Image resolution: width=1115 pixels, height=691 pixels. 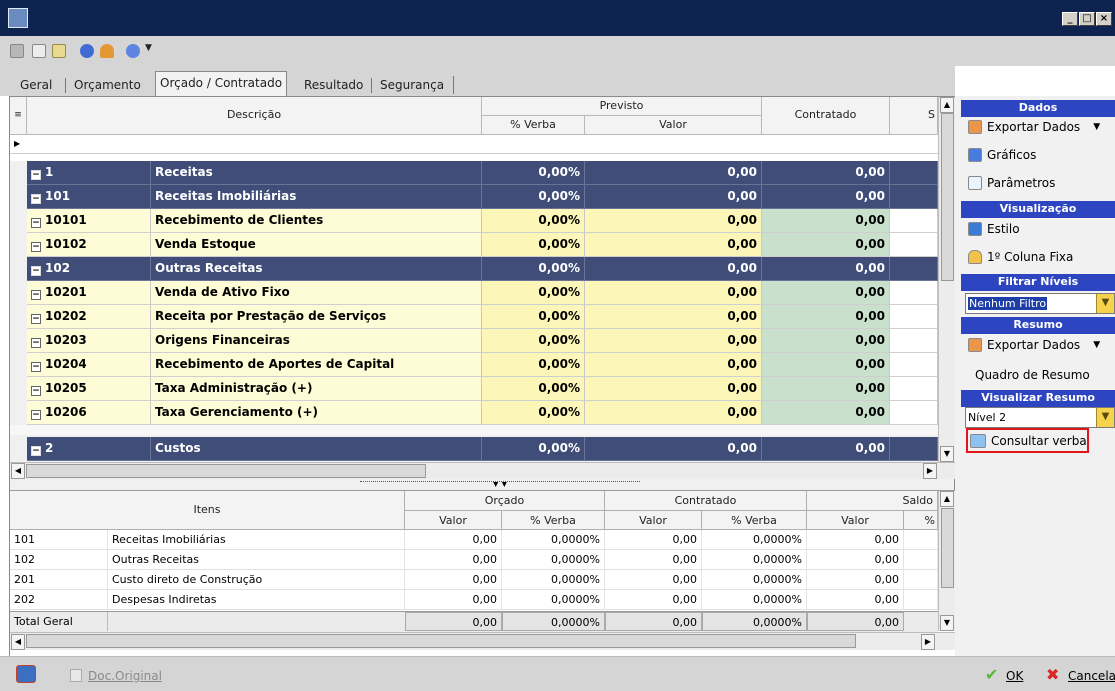 I want to click on header-valor: Valor, so click(x=673, y=125).